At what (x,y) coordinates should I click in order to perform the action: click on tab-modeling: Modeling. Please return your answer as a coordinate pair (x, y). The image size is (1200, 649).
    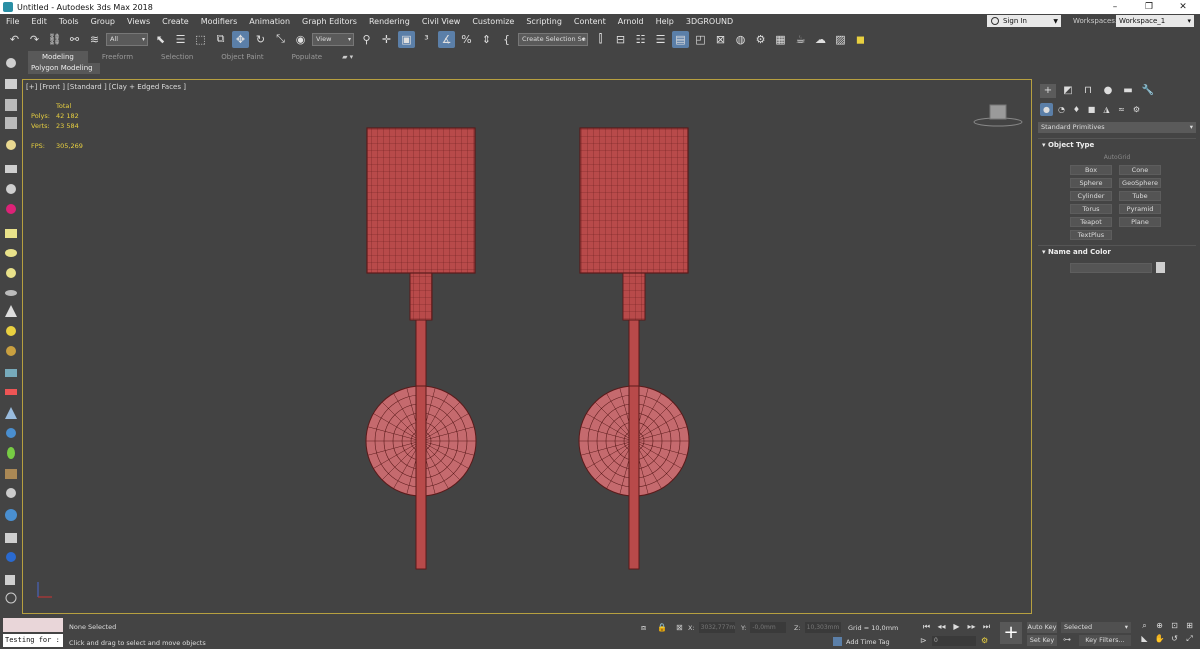
    Looking at the image, I should click on (58, 57).